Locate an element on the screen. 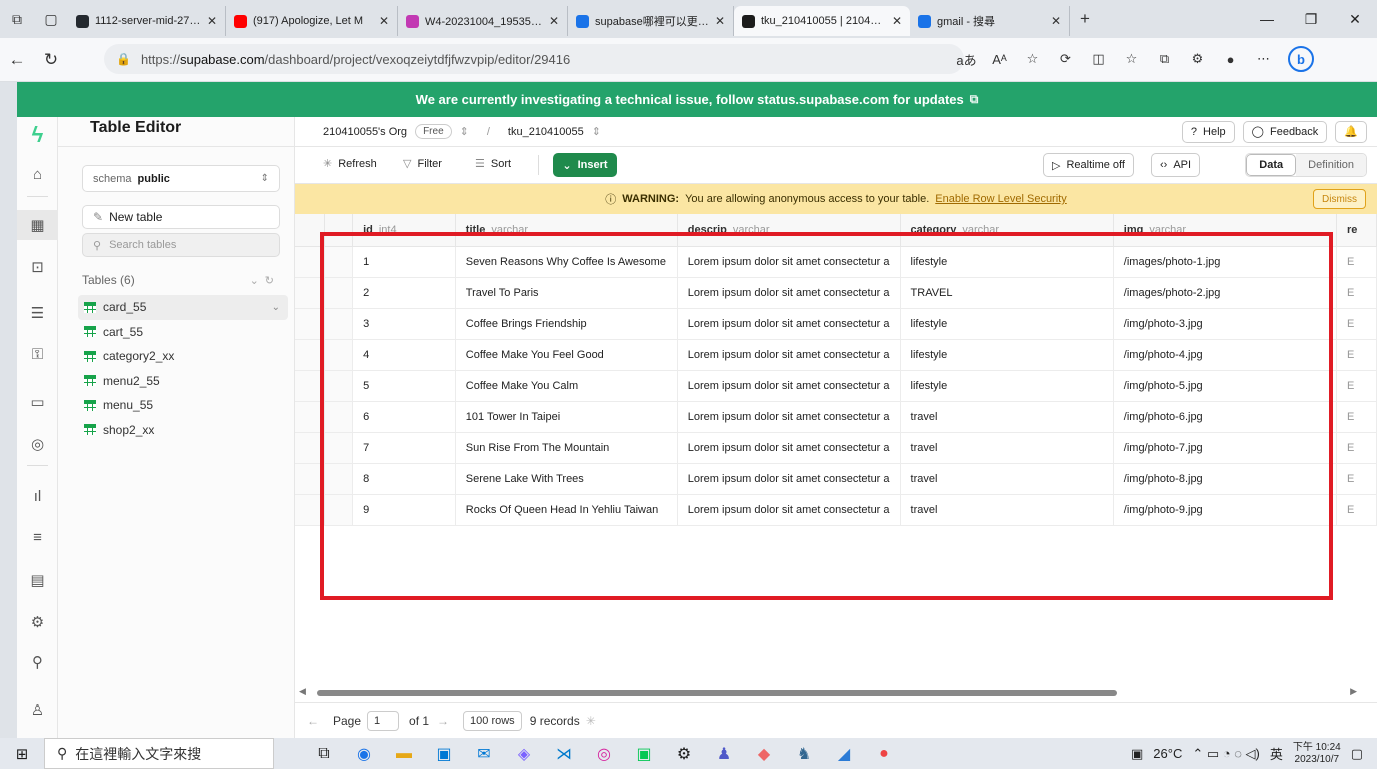 Image resolution: width=1377 pixels, height=769 pixels. flame-app-icon: ● is located at coordinates (884, 753).